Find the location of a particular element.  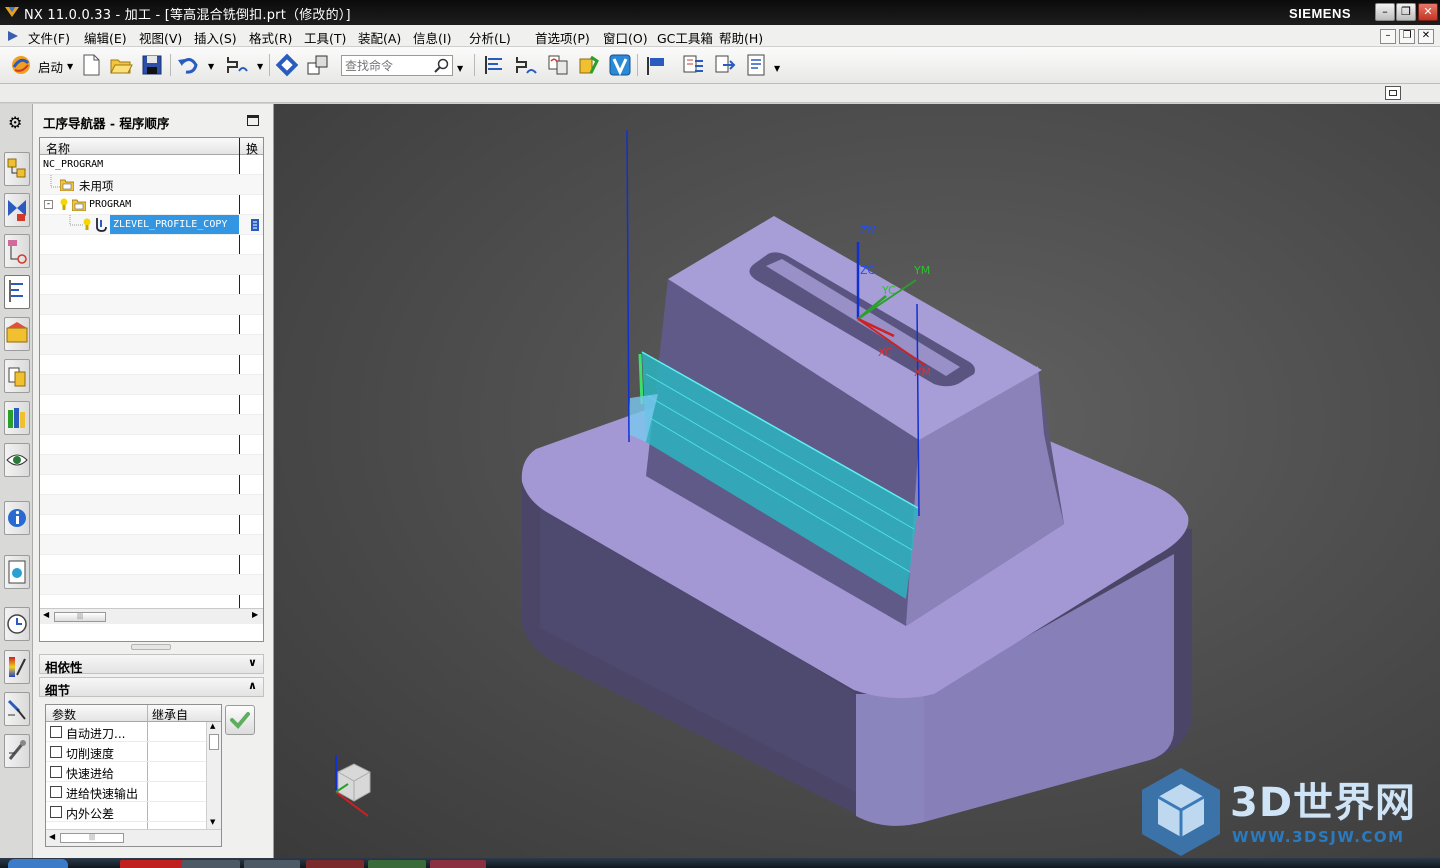

assembly-navigator-tab is located at coordinates (17, 169).